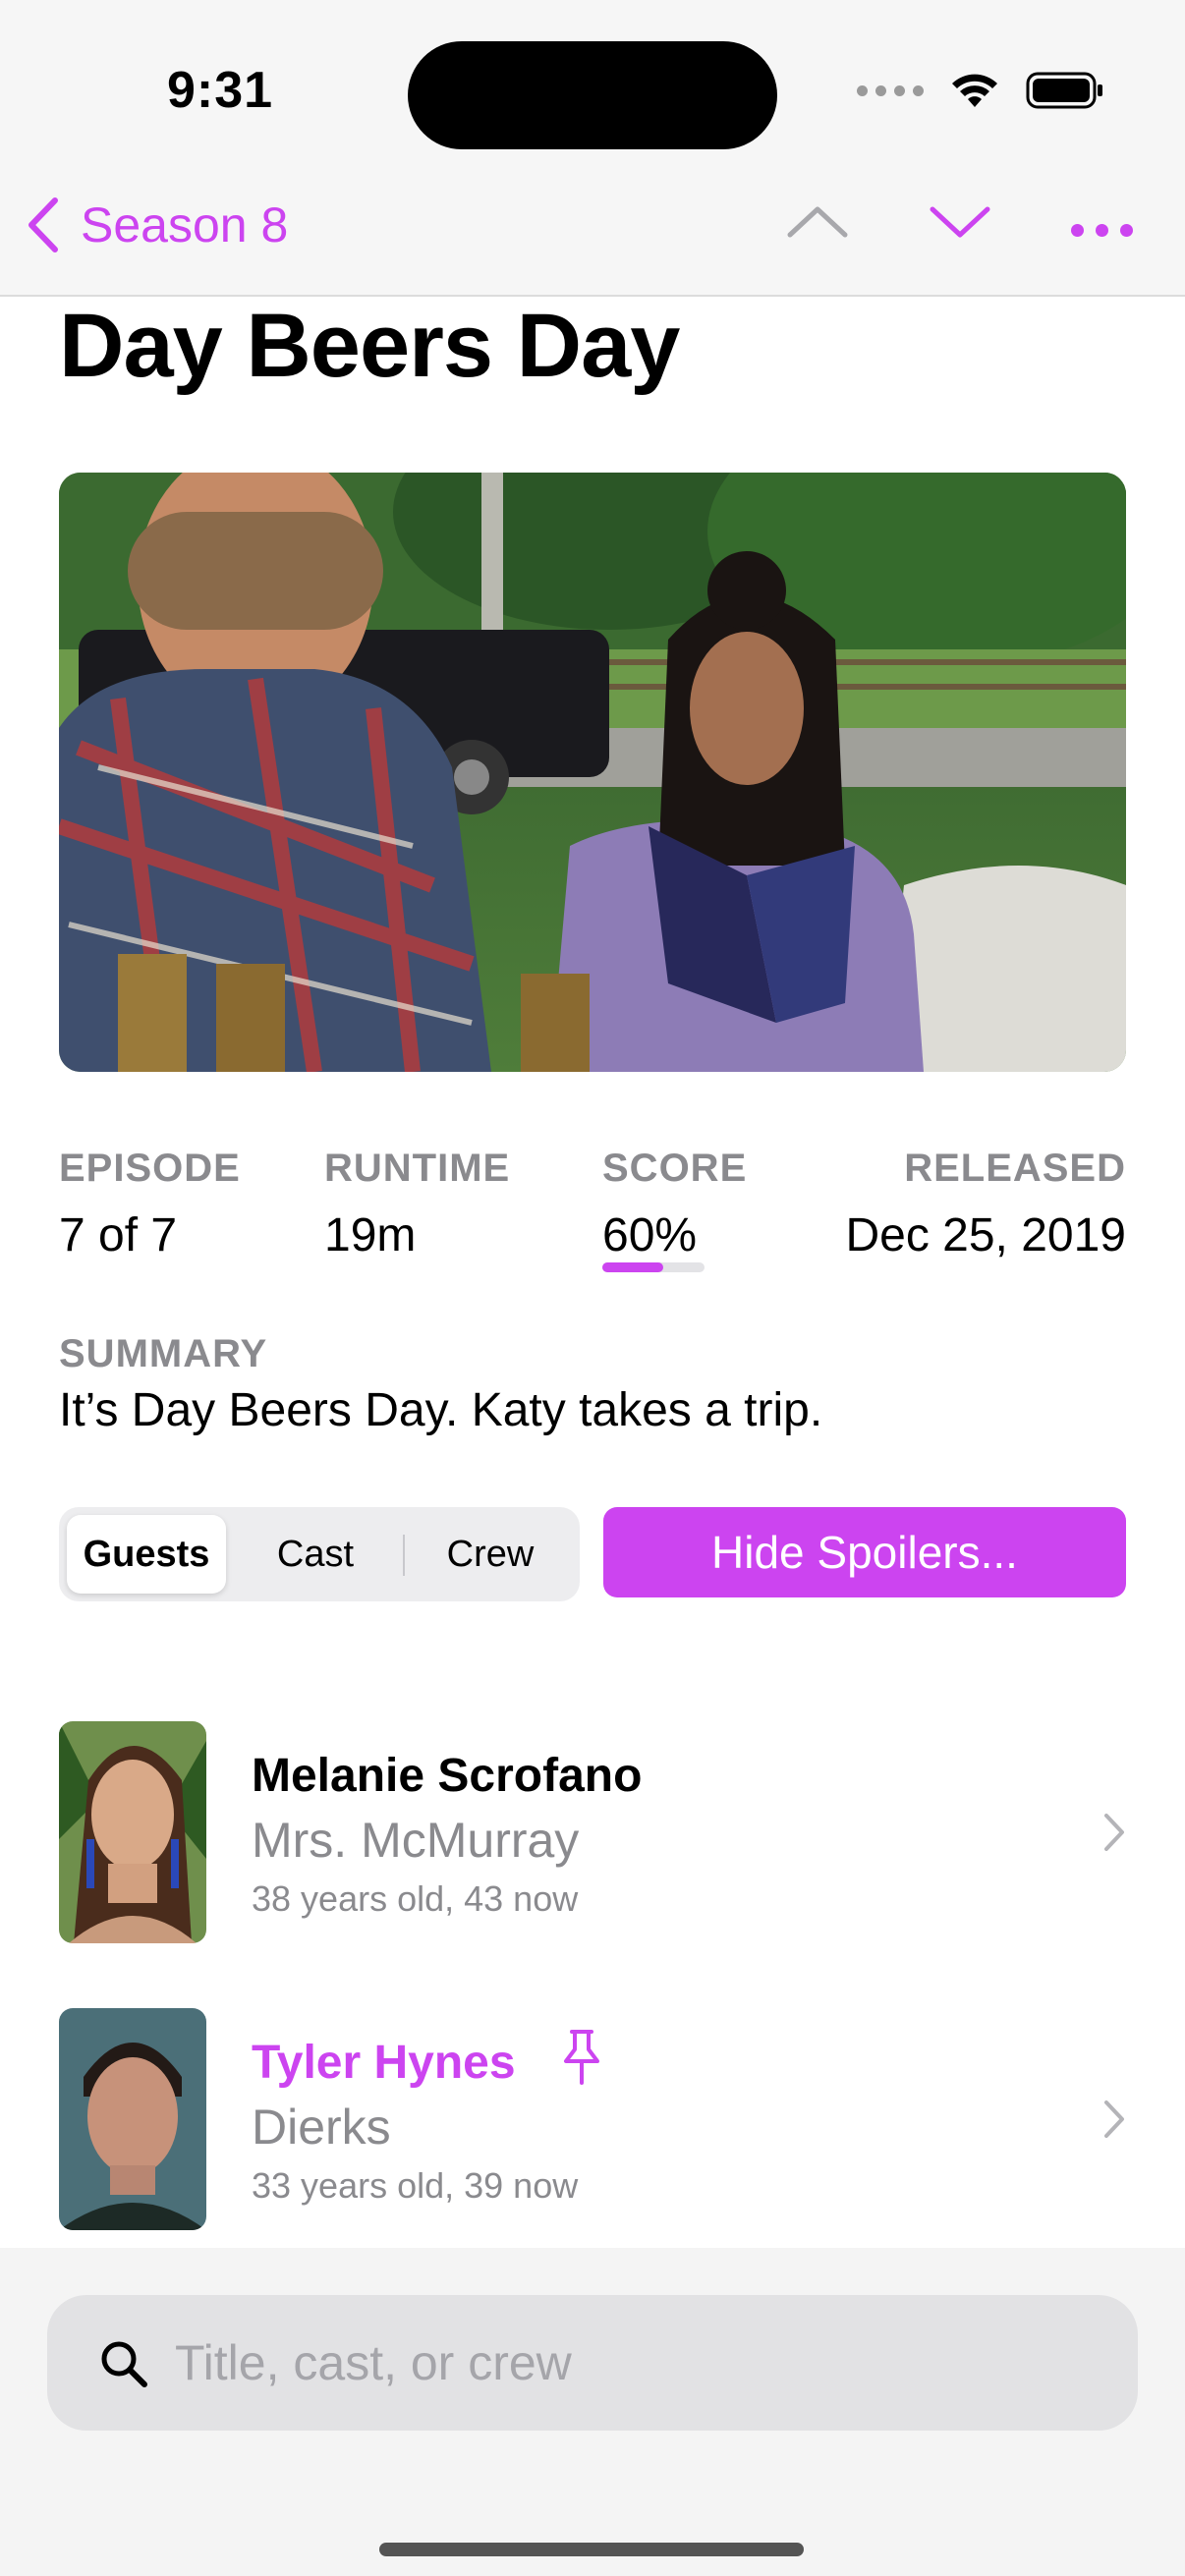  I want to click on next-episode-button, so click(960, 221).